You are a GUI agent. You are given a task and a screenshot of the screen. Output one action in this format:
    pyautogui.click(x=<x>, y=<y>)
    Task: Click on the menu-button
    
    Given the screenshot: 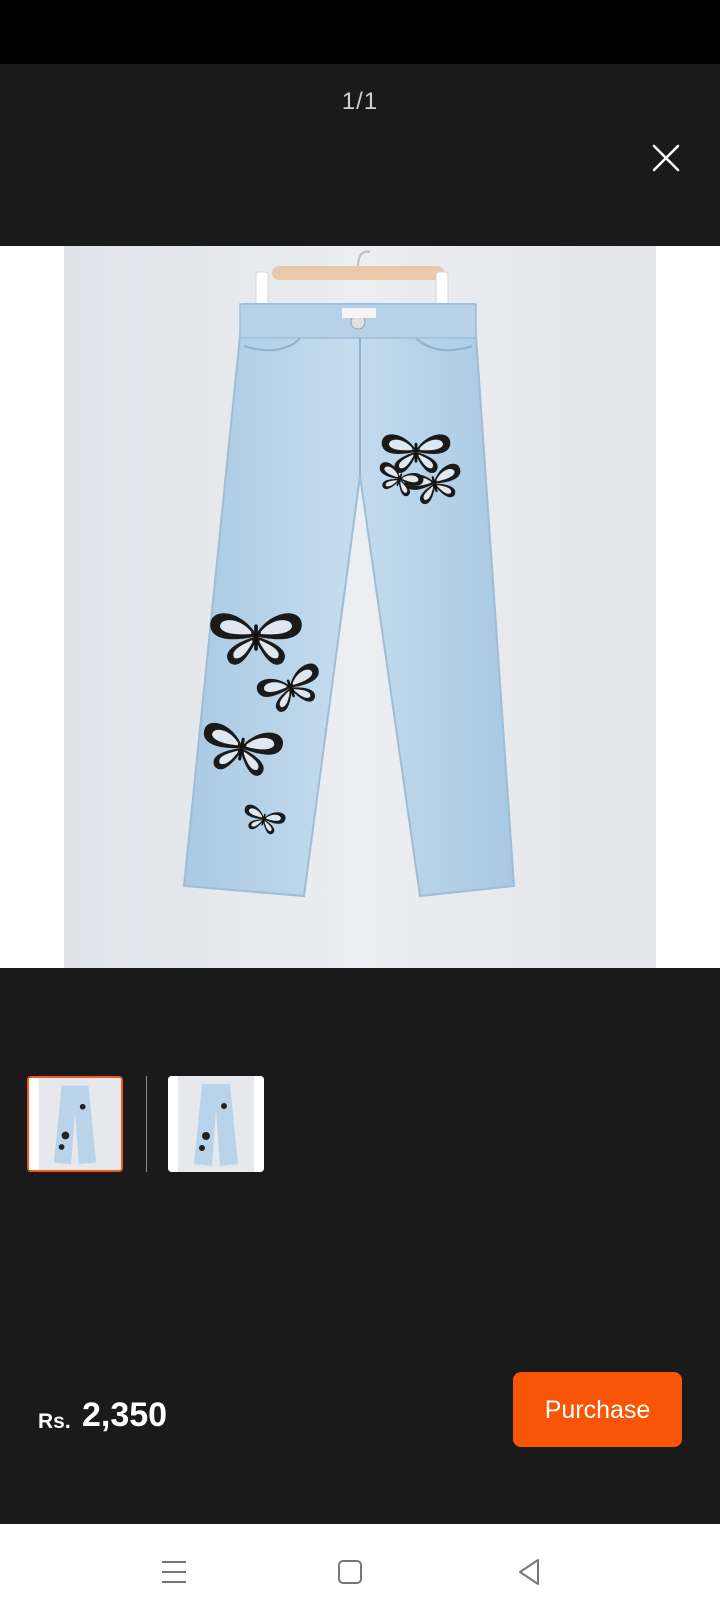 What is the action you would take?
    pyautogui.click(x=174, y=1572)
    